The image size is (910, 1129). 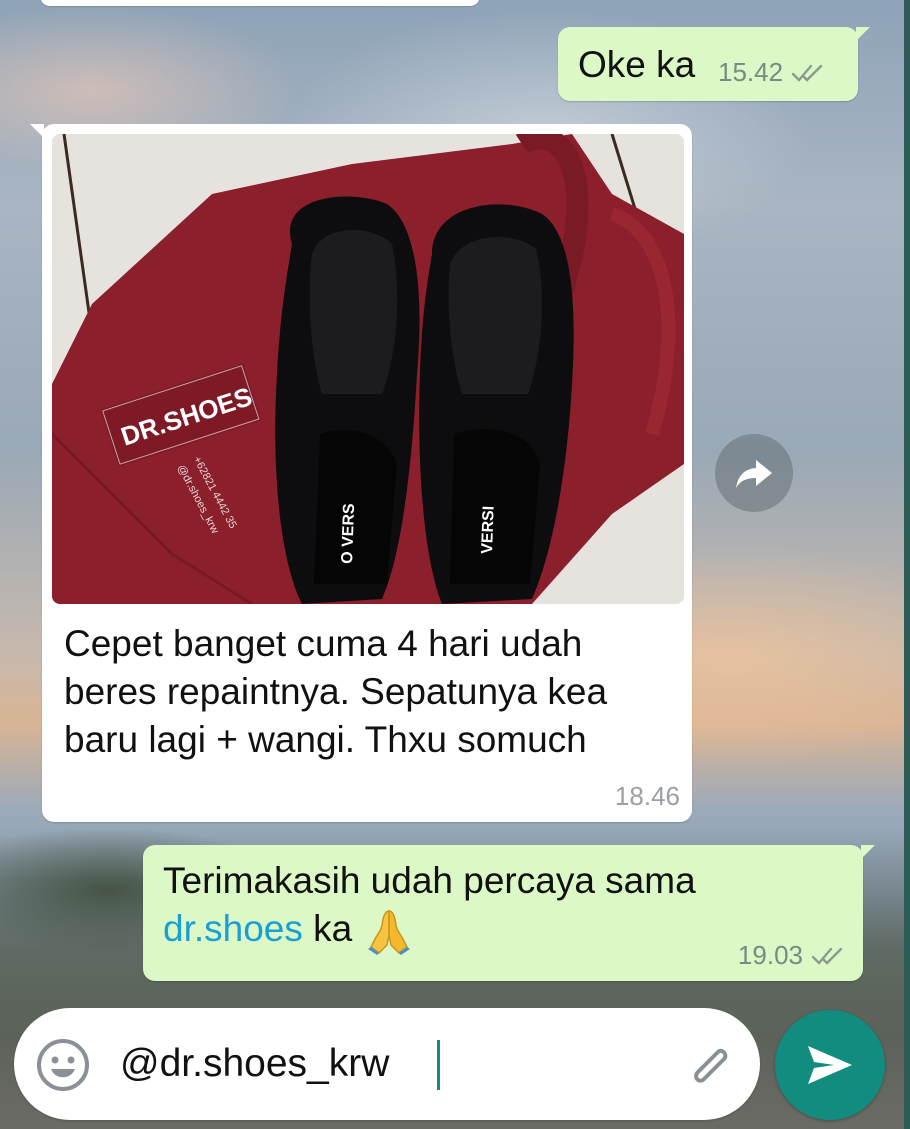 I want to click on message-time: 19.03, so click(x=770, y=955).